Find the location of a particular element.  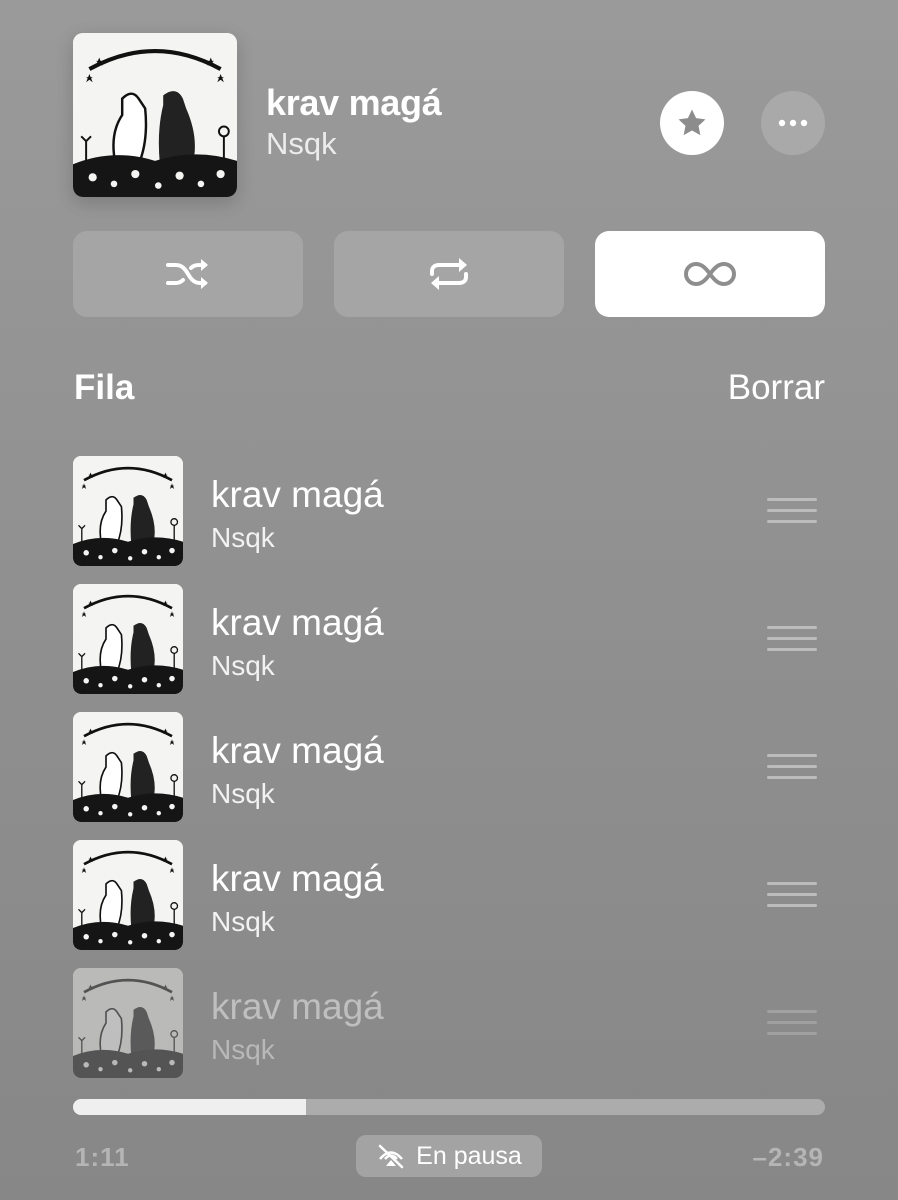

repeat-button is located at coordinates (449, 274).